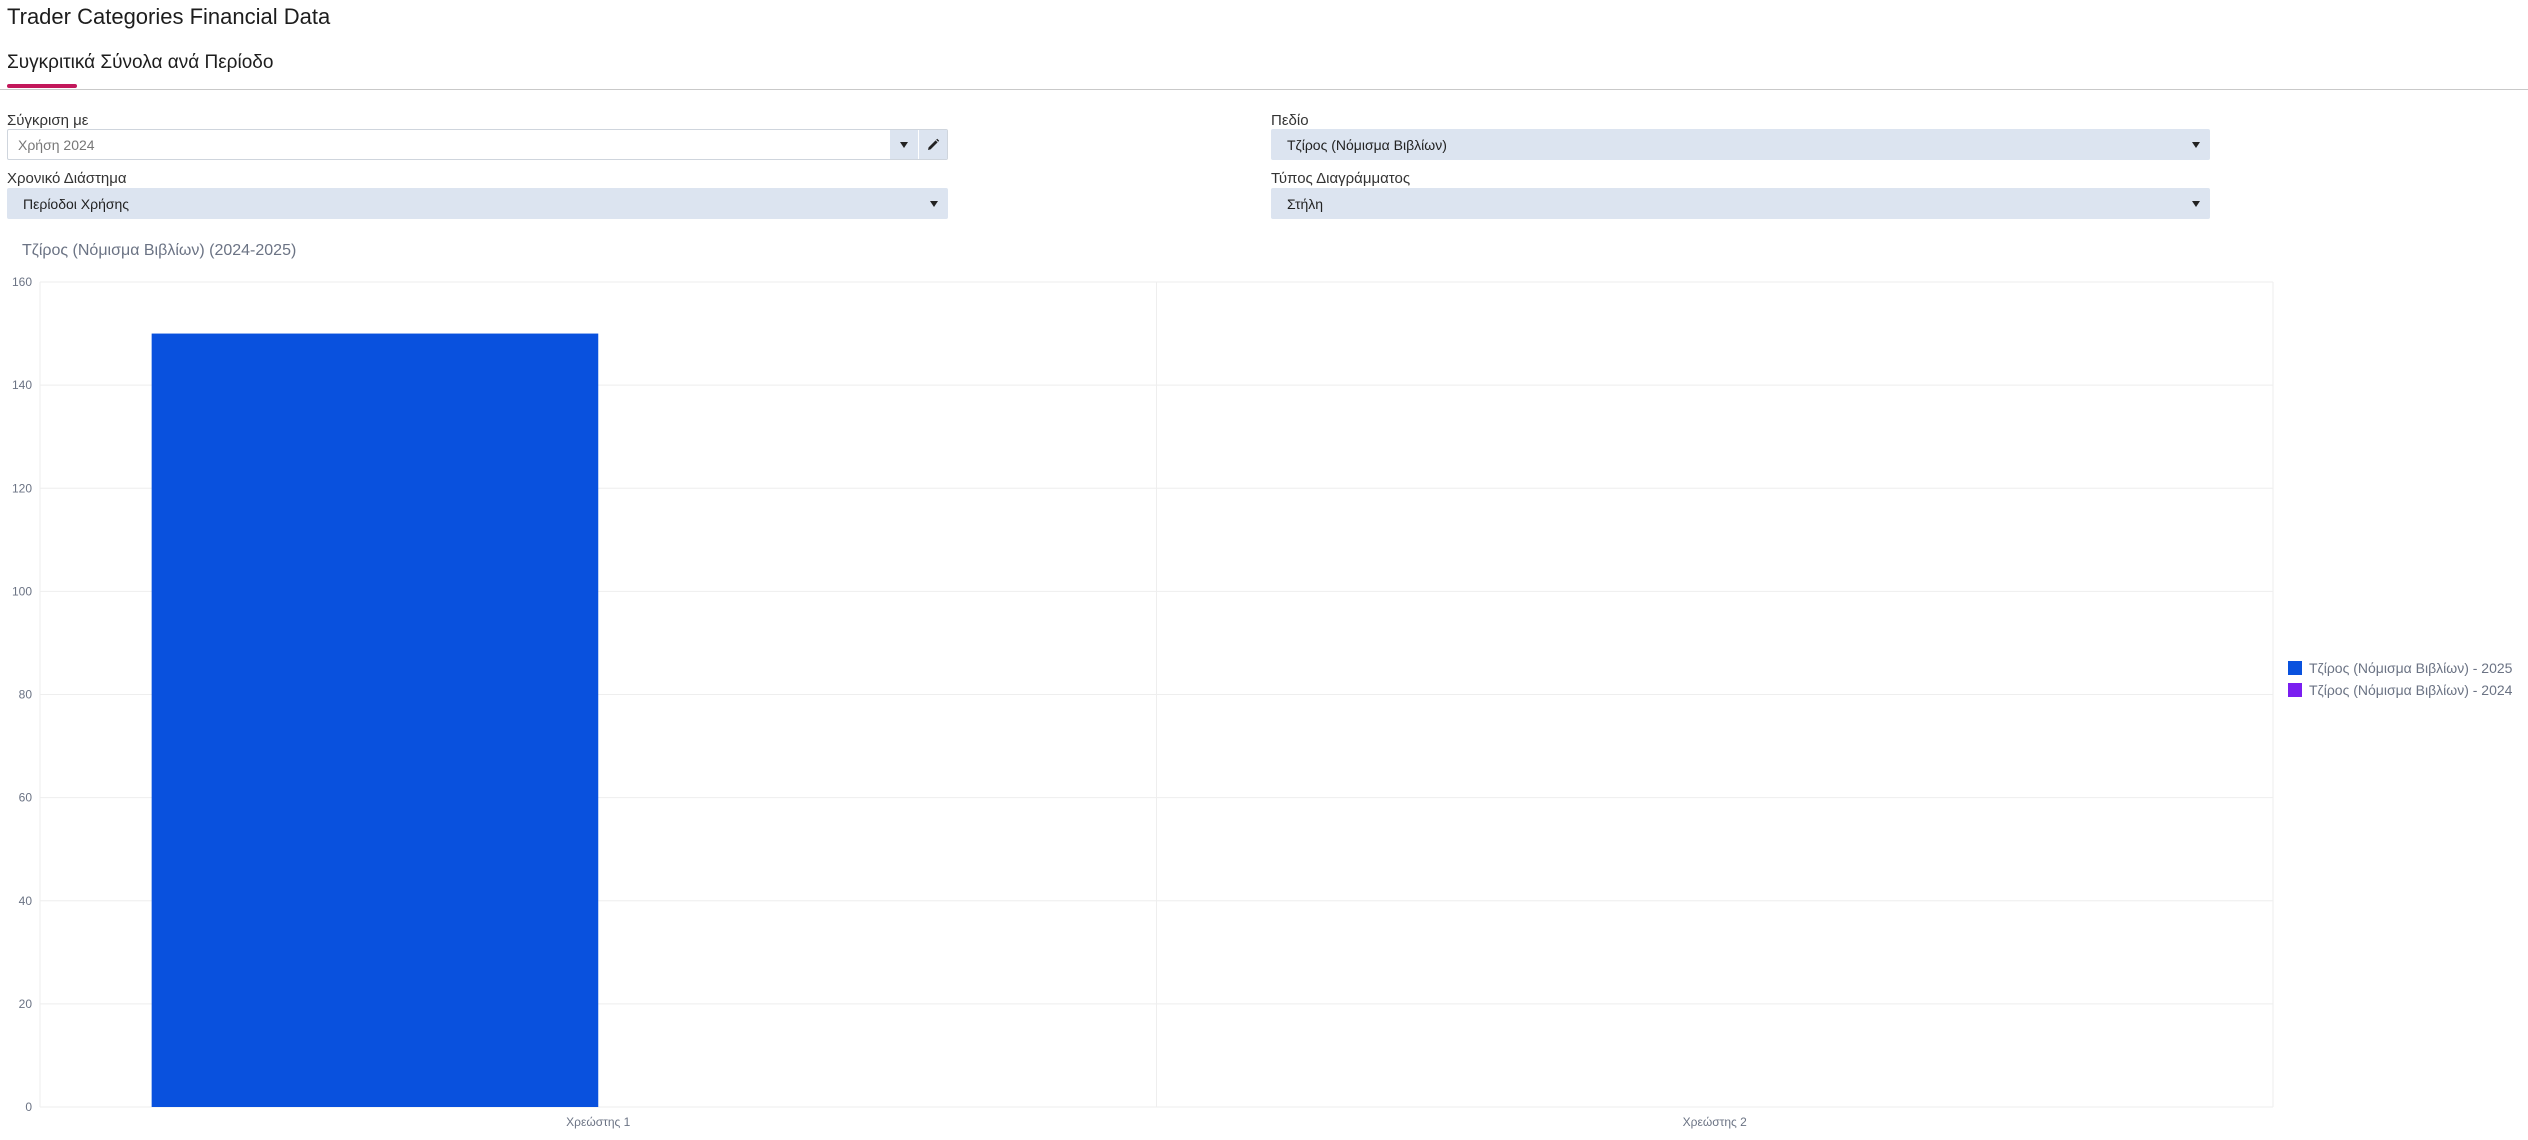  Describe the element at coordinates (22, 591) in the screenshot. I see `y-tick-label: 100` at that location.